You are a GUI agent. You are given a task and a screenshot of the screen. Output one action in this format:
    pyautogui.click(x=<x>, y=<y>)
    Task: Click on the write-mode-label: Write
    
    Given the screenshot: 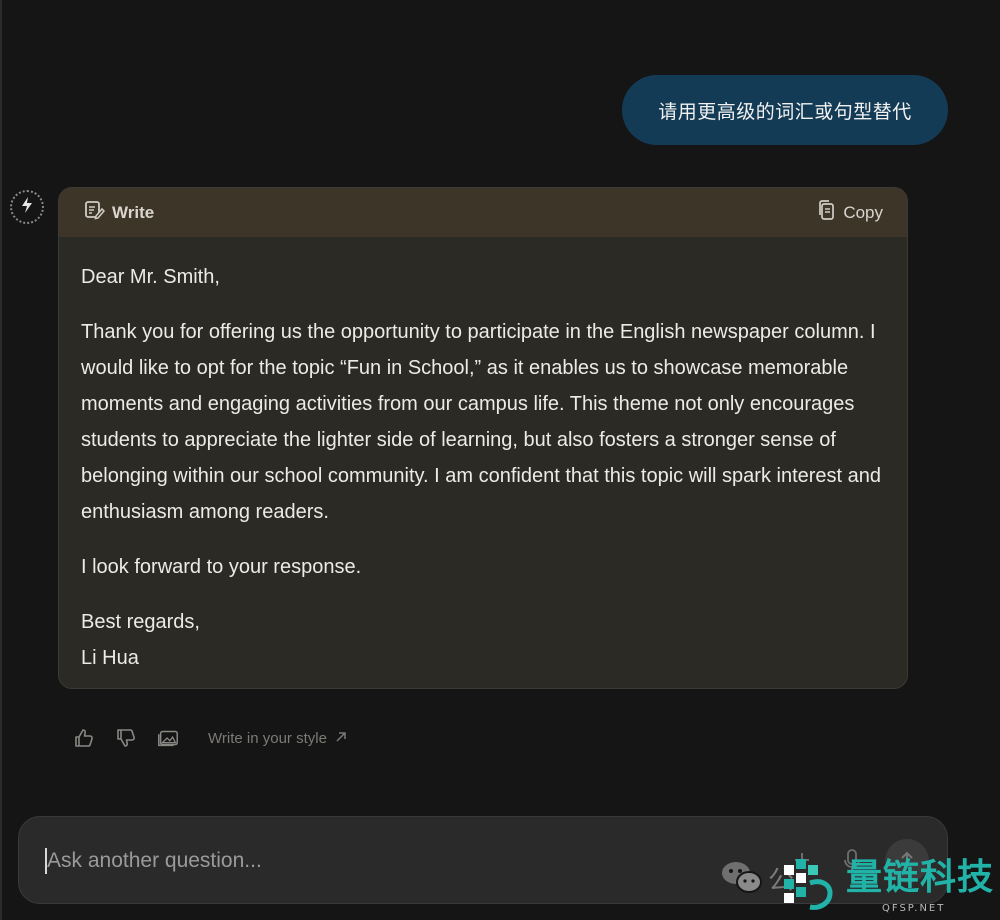 What is the action you would take?
    pyautogui.click(x=118, y=212)
    